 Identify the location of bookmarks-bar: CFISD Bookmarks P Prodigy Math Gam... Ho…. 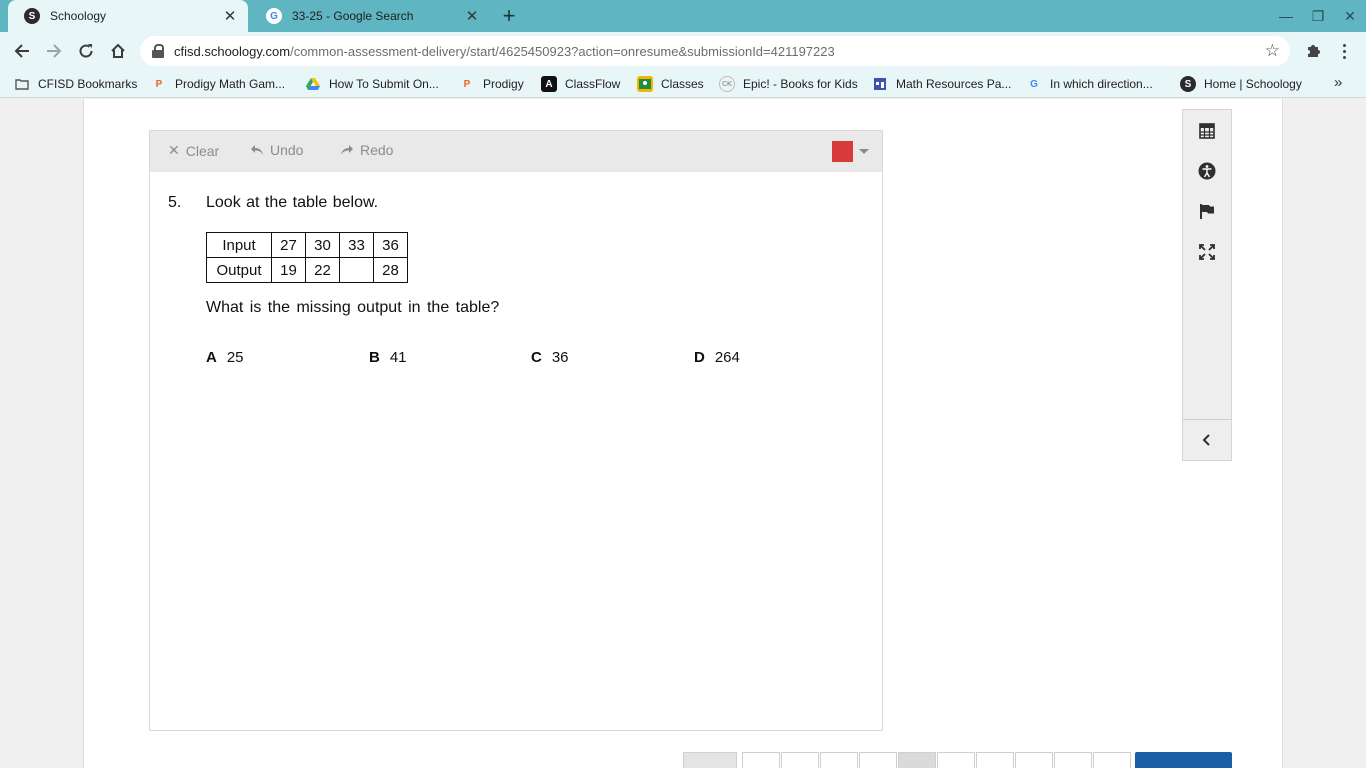
(683, 84).